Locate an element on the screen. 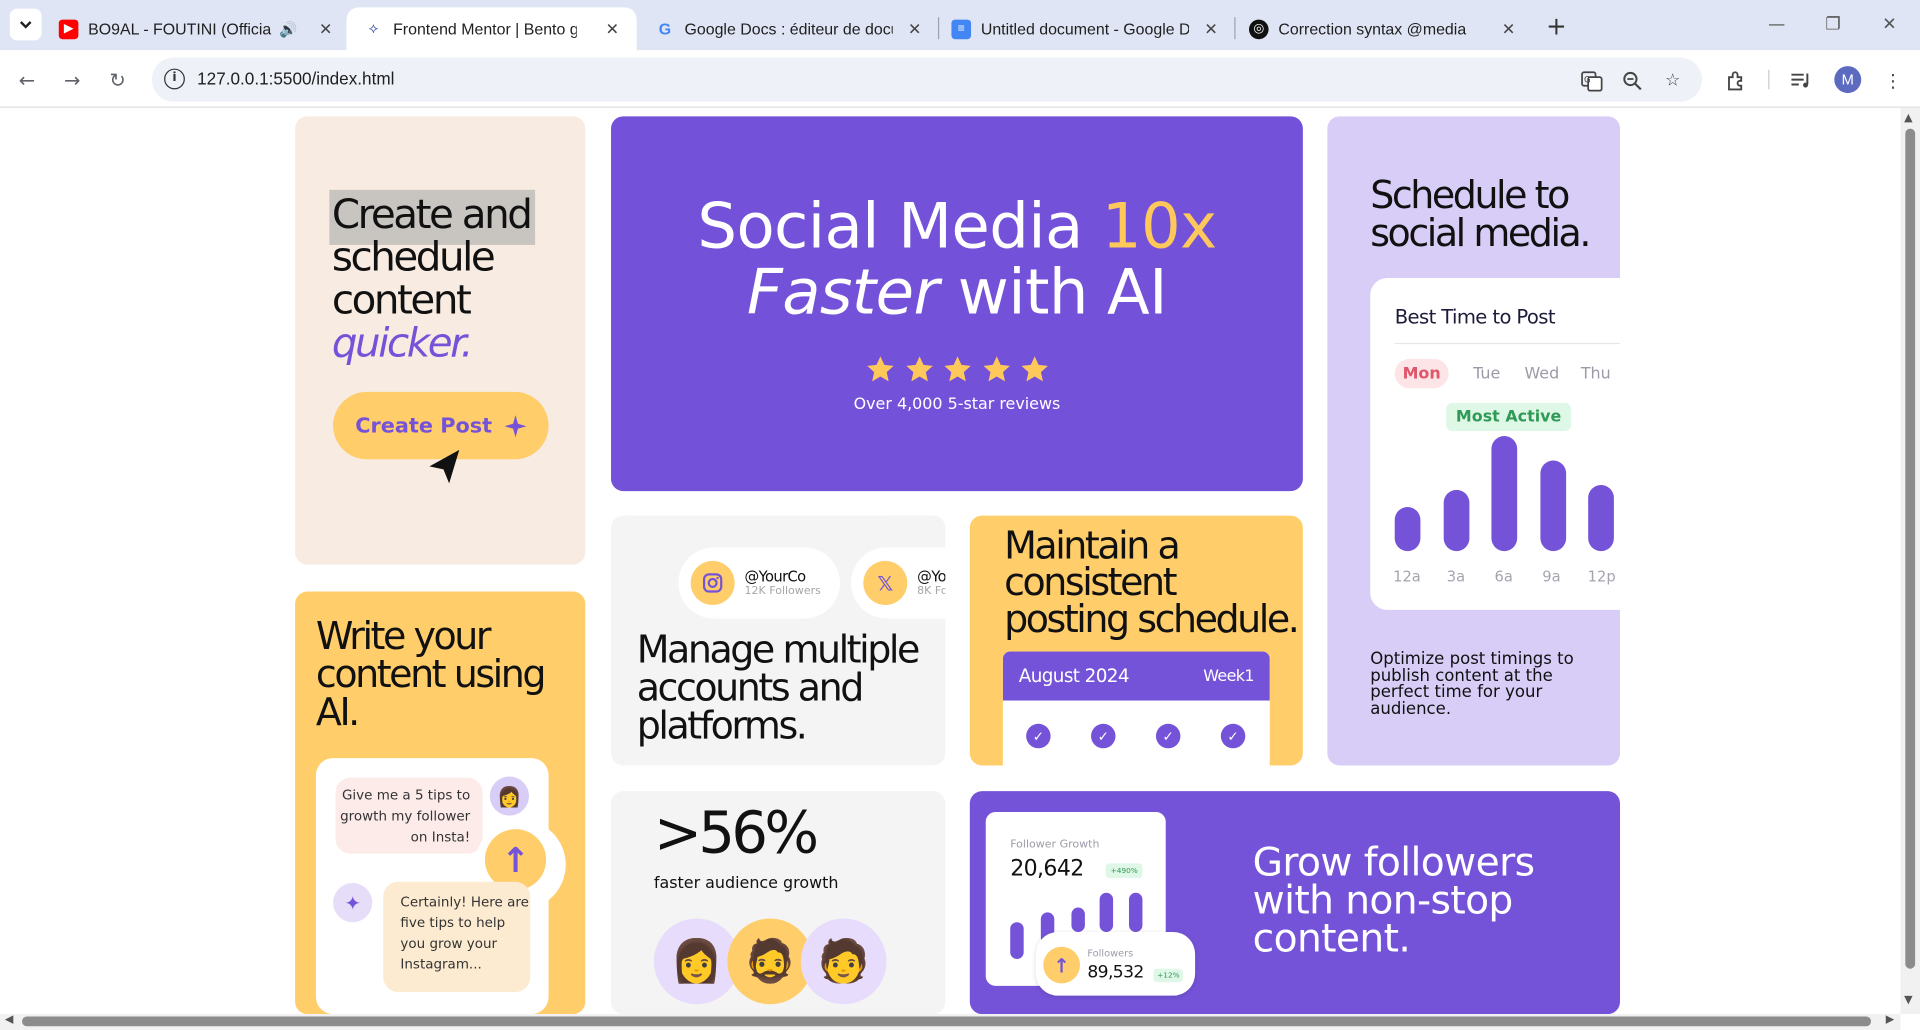 Image resolution: width=1920 pixels, height=1030 pixels. manage-heading-line: platforms. is located at coordinates (722, 726).